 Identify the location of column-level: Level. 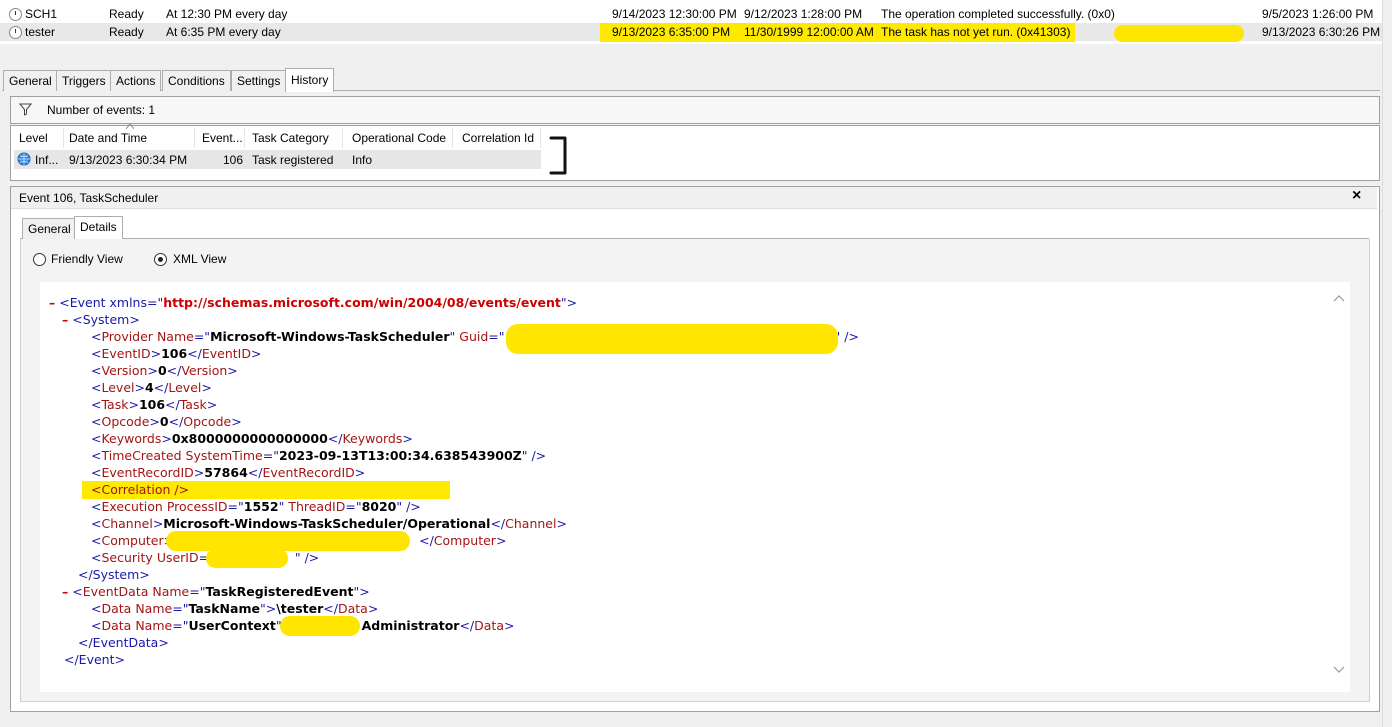
(38, 138).